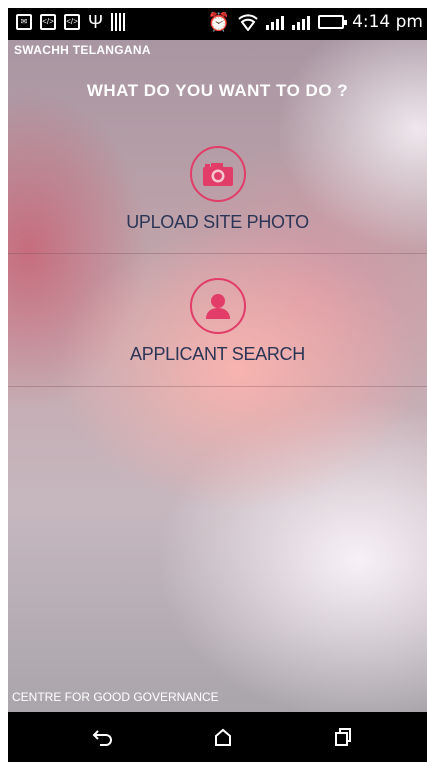  Describe the element at coordinates (24, 22) in the screenshot. I see `notification-icon: ✉` at that location.